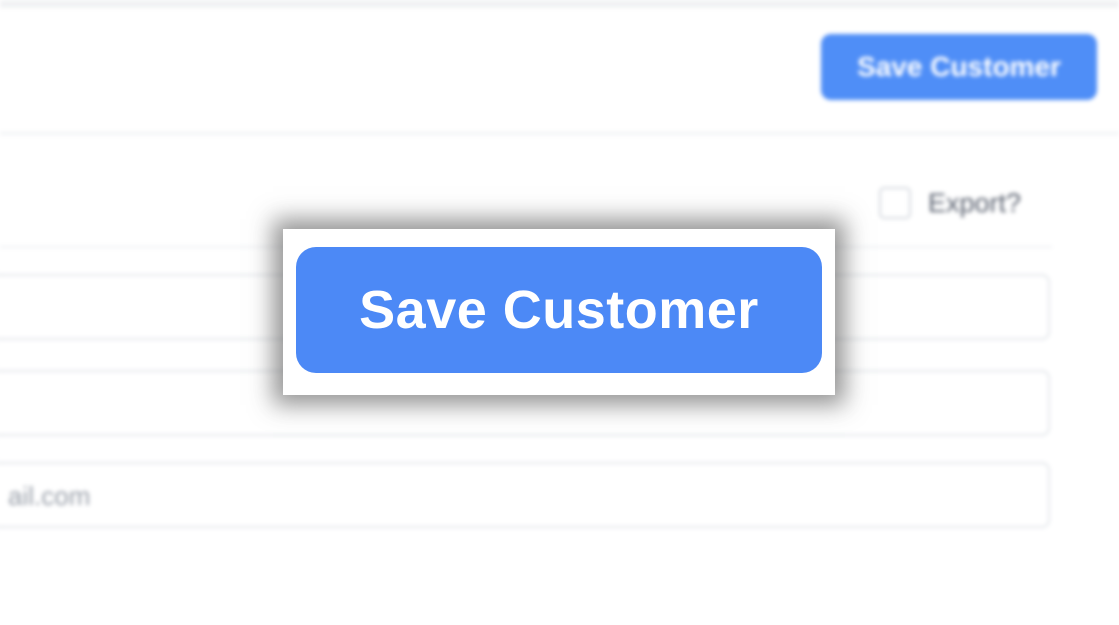  What do you see at coordinates (959, 67) in the screenshot?
I see `save-customer-button: Save Customer` at bounding box center [959, 67].